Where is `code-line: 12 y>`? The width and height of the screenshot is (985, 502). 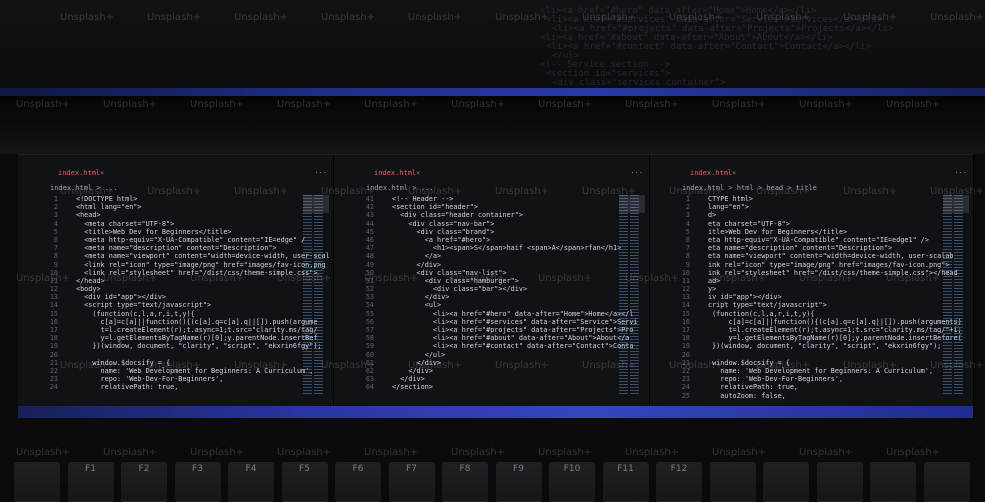 code-line: 12 y> is located at coordinates (797, 289).